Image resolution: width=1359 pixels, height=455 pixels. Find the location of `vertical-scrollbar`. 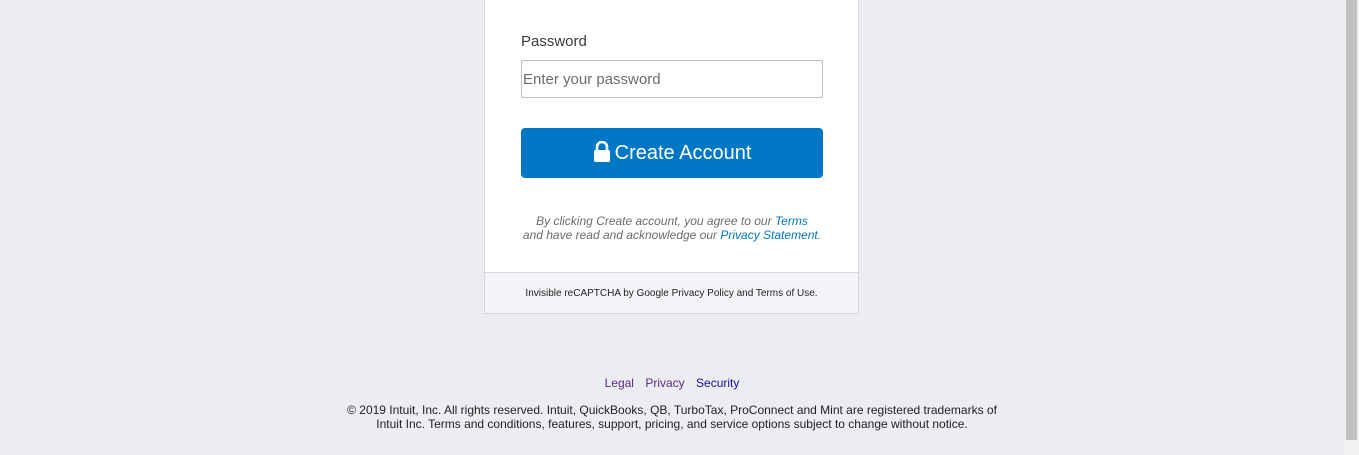

vertical-scrollbar is located at coordinates (1351, 227).